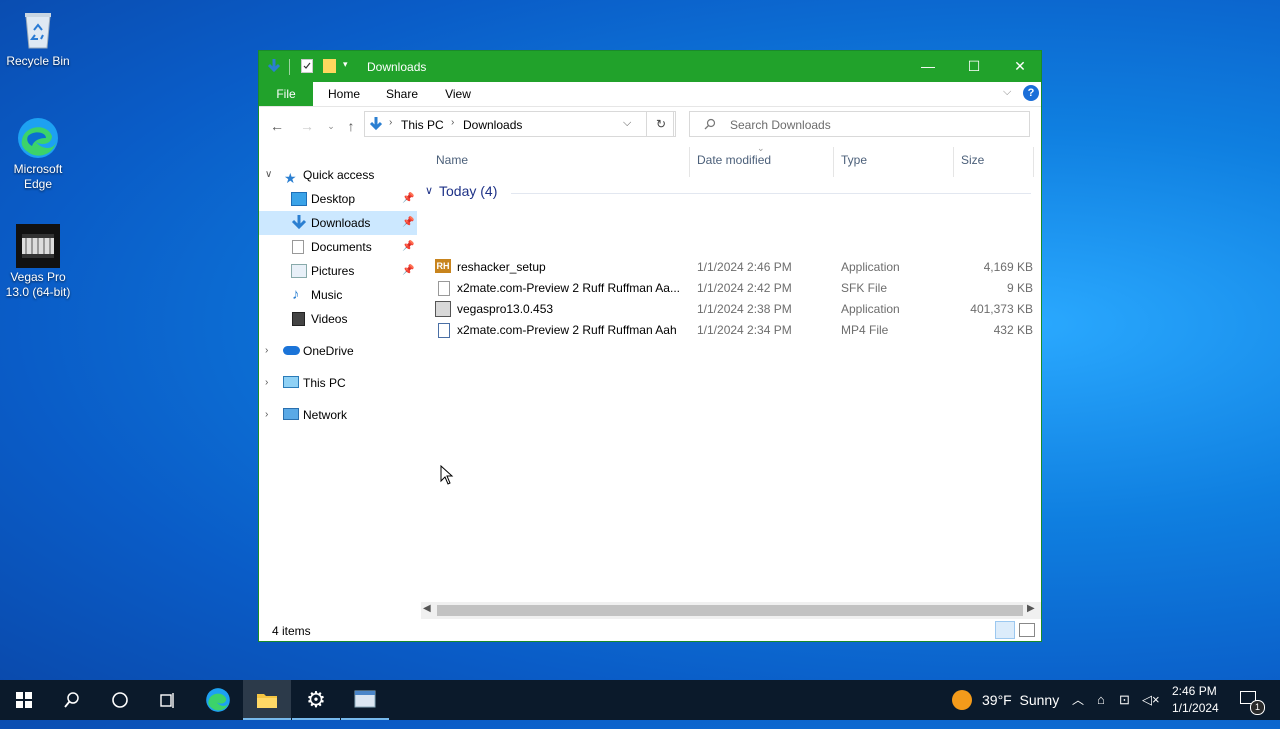  I want to click on start-button, so click(24, 700).